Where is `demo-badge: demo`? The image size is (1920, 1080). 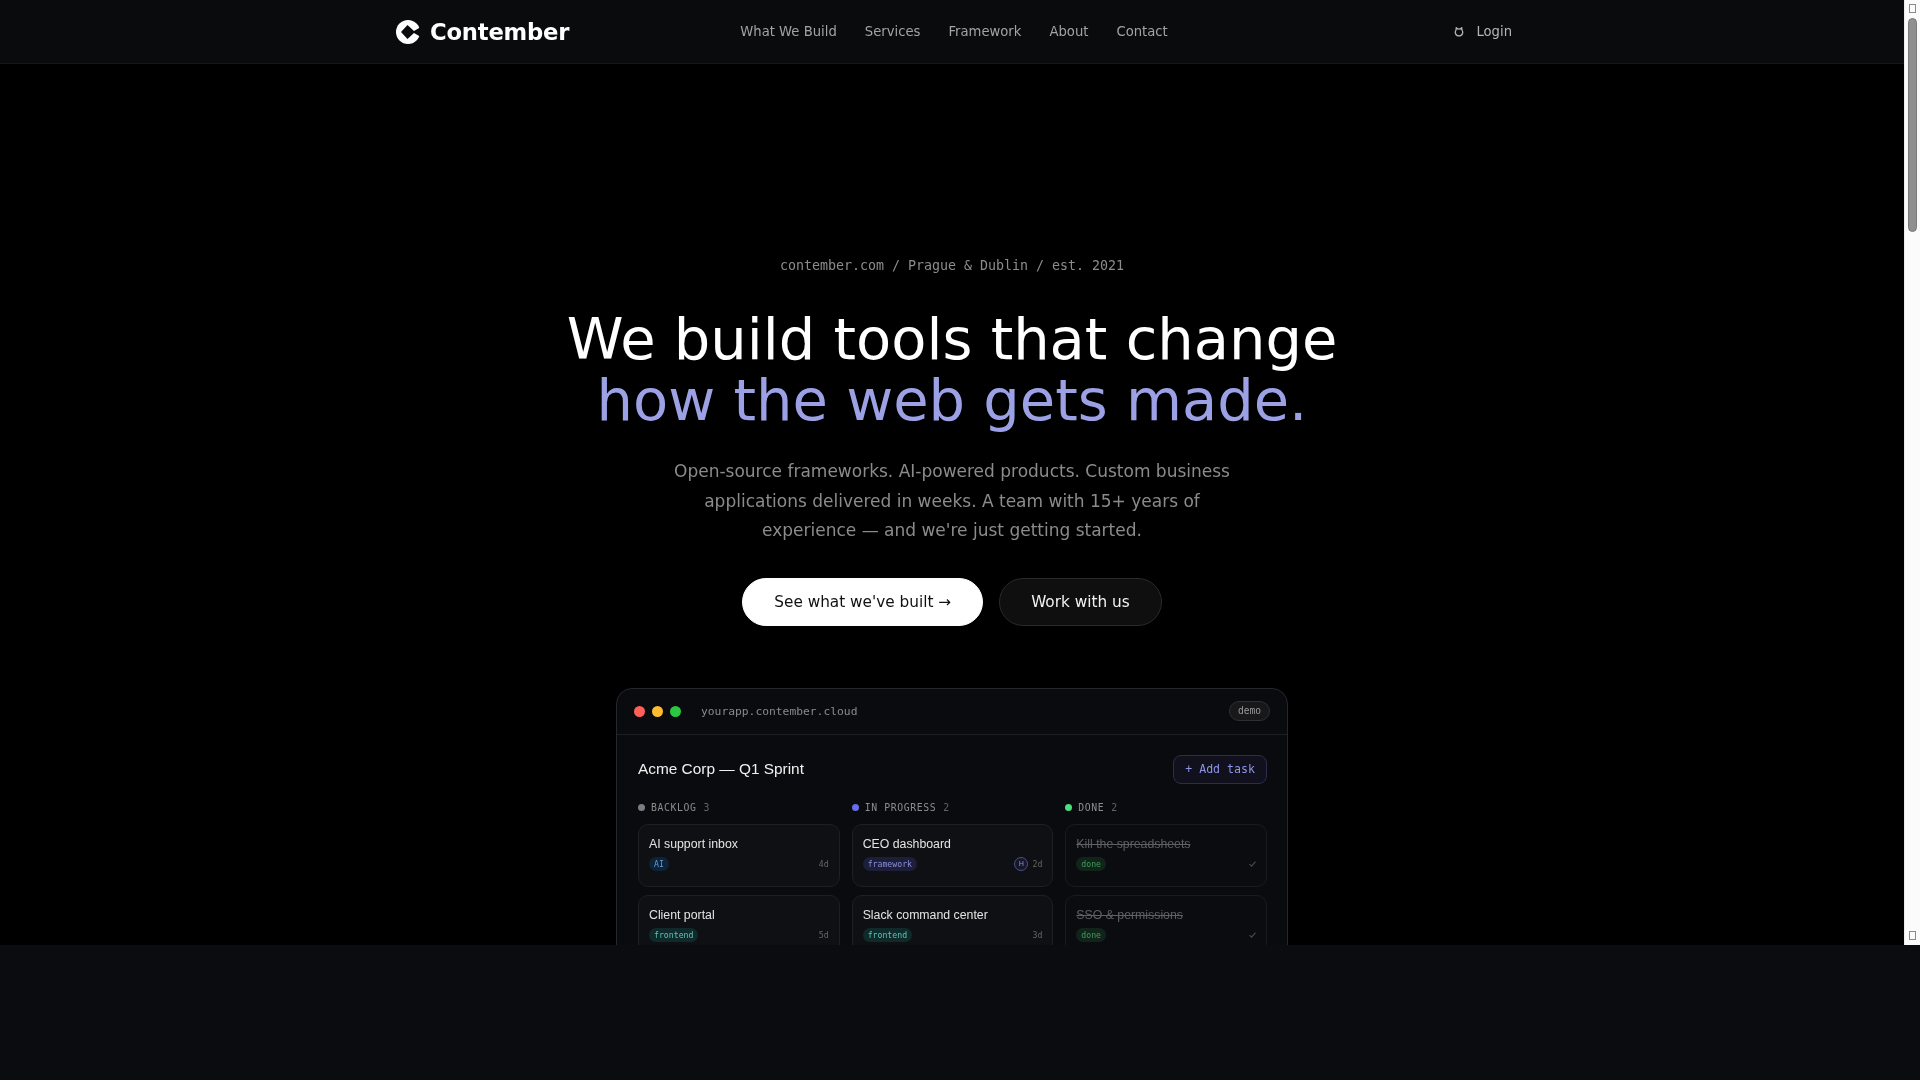
demo-badge: demo is located at coordinates (1249, 711).